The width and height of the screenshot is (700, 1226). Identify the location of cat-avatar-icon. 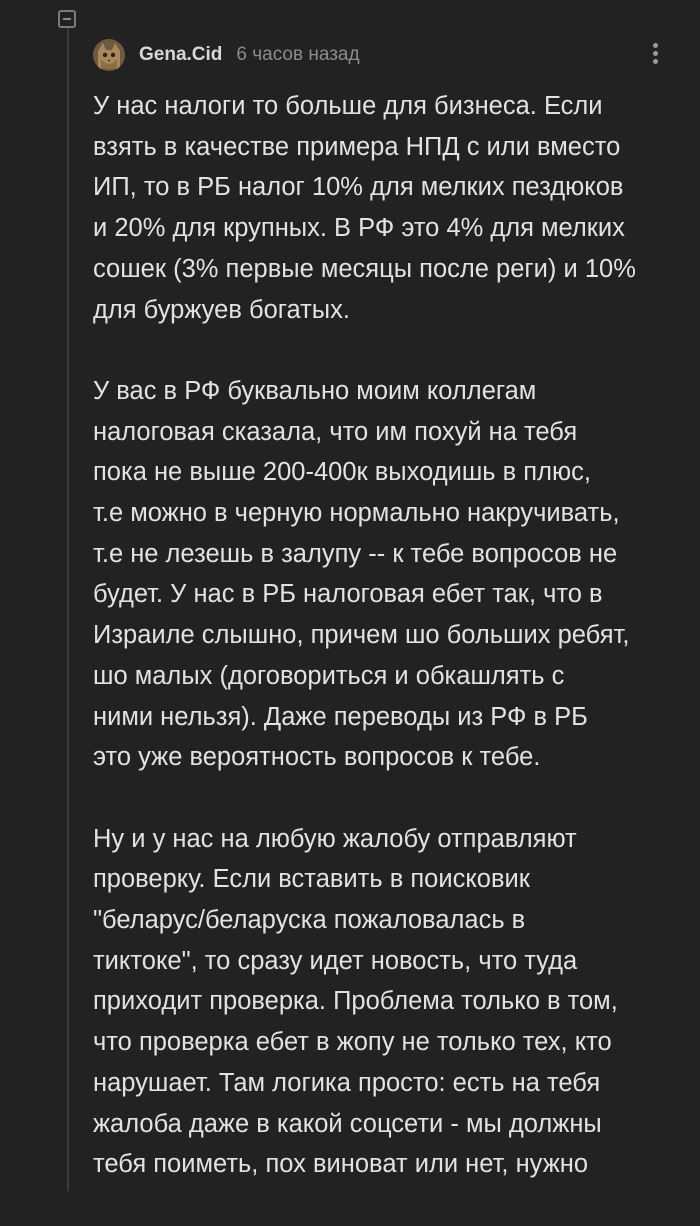
(109, 55).